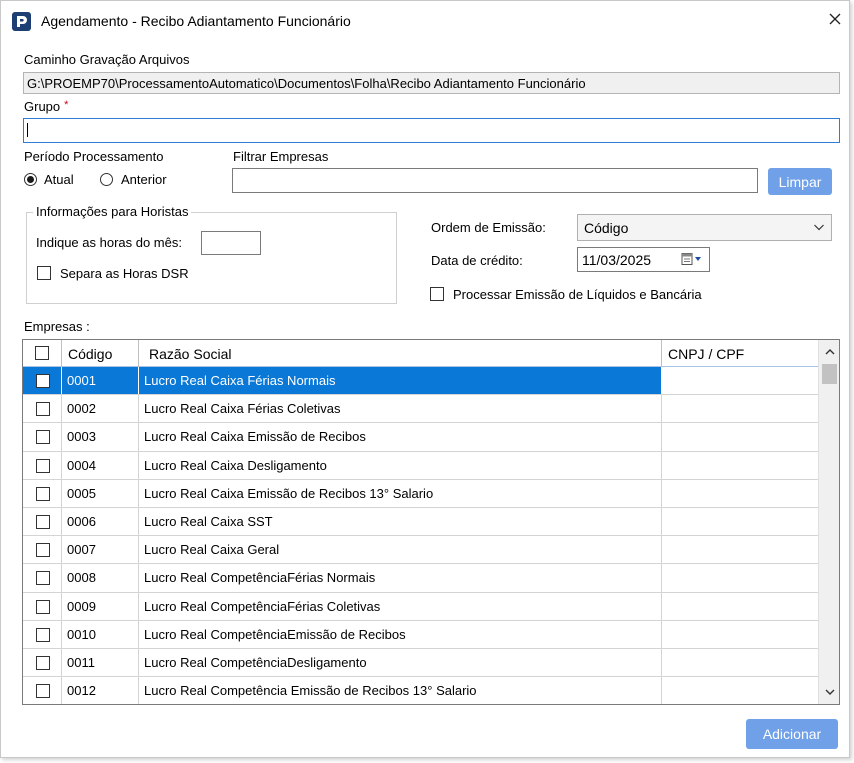 The height and width of the screenshot is (763, 854). What do you see at coordinates (477, 260) in the screenshot?
I see `data-credito-label: Data de crédito:` at bounding box center [477, 260].